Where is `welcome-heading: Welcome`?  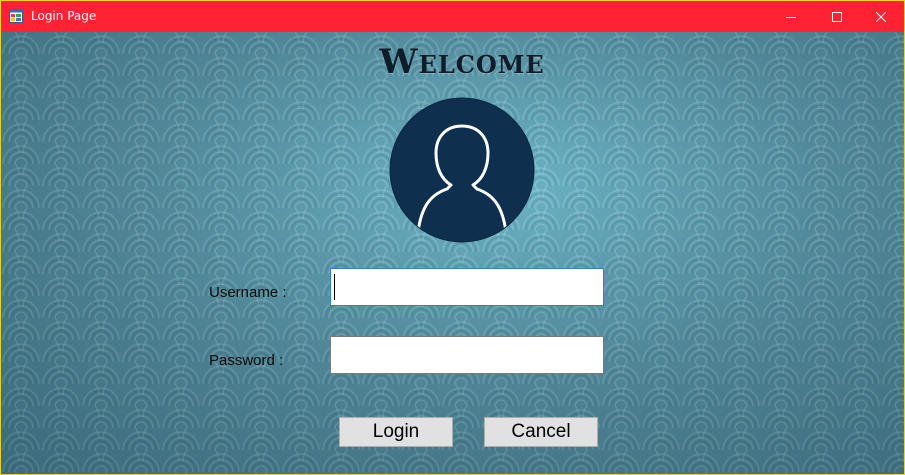 welcome-heading: Welcome is located at coordinates (462, 62).